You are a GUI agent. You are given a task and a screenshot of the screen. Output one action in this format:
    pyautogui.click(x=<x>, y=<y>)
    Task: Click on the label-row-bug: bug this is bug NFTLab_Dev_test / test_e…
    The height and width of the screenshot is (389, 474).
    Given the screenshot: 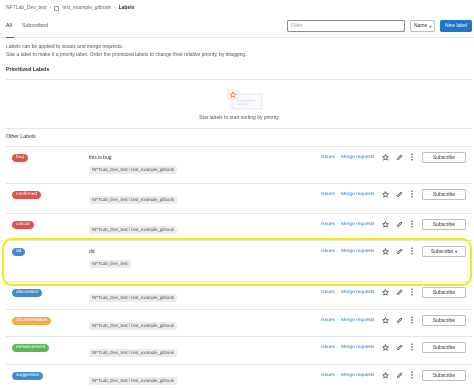 What is the action you would take?
    pyautogui.click(x=239, y=164)
    